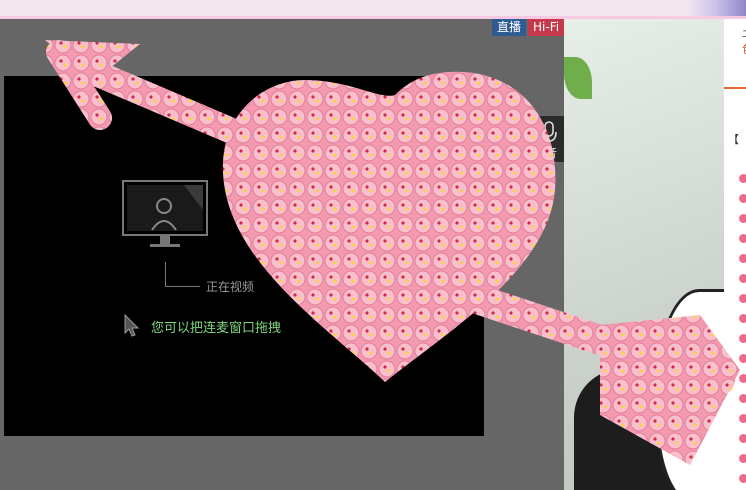 This screenshot has width=746, height=490. I want to click on live-badge: 直播, so click(509, 27).